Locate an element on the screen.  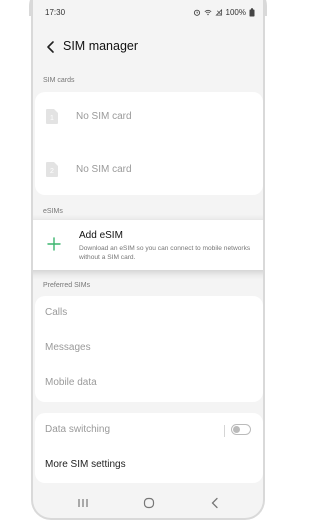
status-bar: 17:30 100% is located at coordinates (148, 14).